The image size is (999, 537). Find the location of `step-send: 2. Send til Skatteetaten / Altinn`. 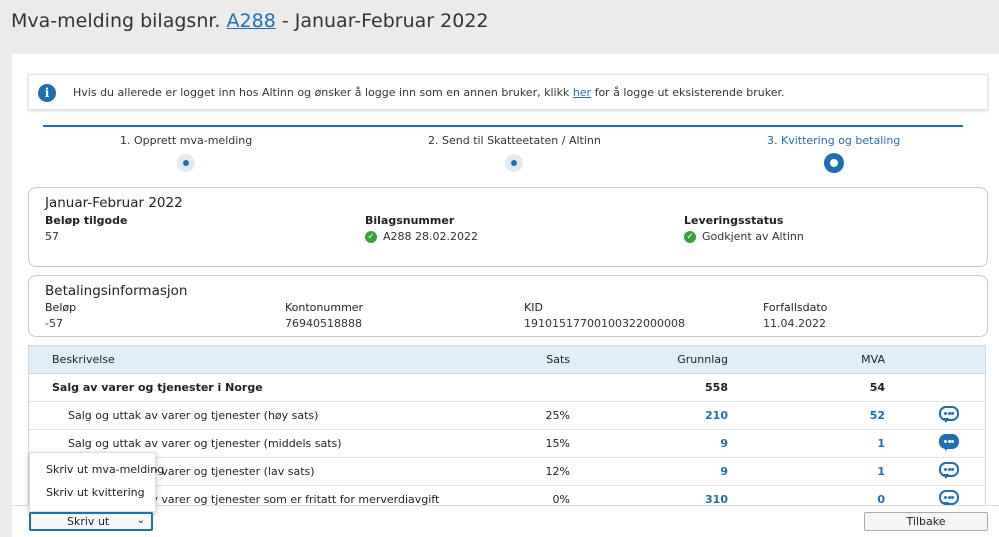

step-send: 2. Send til Skatteetaten / Altinn is located at coordinates (514, 153).